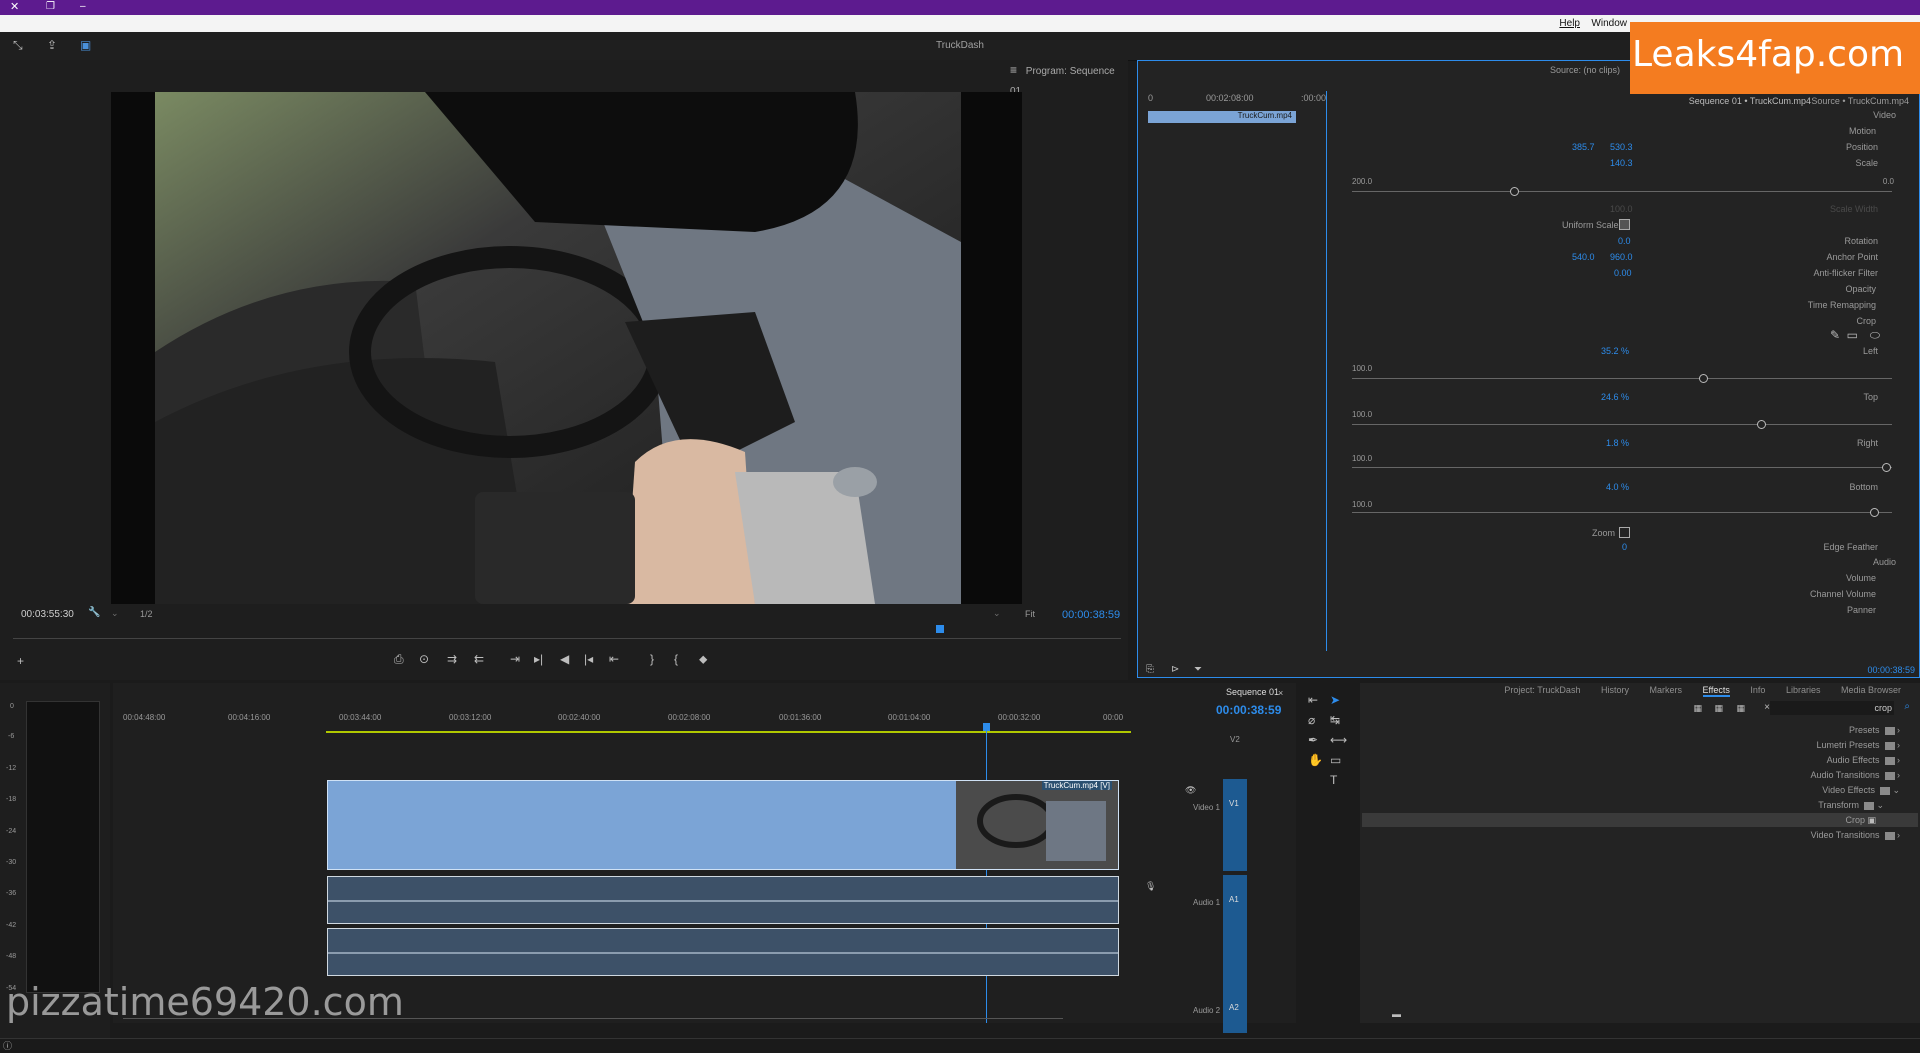 This screenshot has width=1920, height=1053. Describe the element at coordinates (1861, 790) in the screenshot. I see `effects-item-video-effects: Video Effects ⌄` at that location.